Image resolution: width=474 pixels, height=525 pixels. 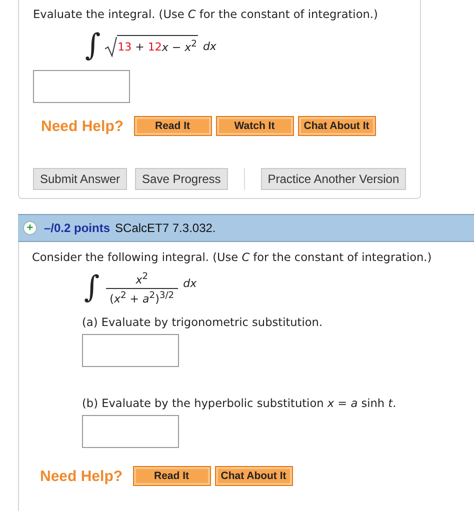 I want to click on action-button: Save Progress, so click(x=181, y=179).